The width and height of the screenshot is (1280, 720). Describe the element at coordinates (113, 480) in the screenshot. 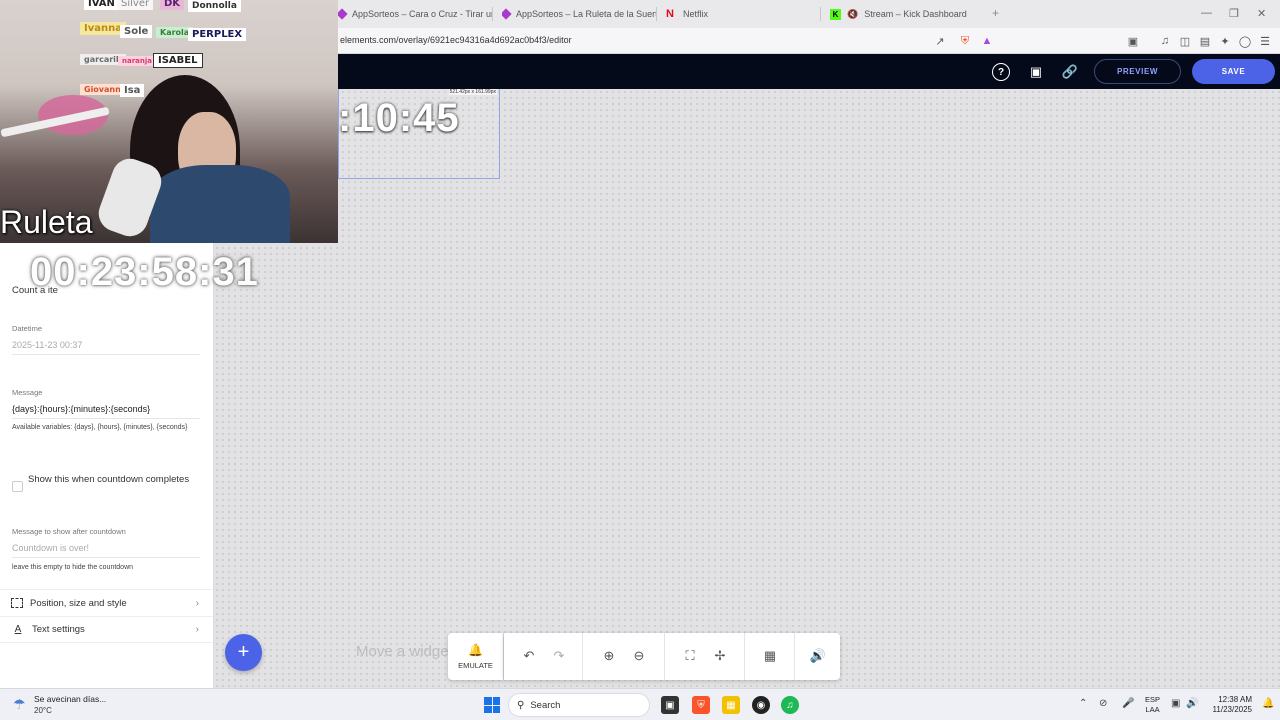

I see `show-when-complete-label: Show this when countdown completes` at that location.